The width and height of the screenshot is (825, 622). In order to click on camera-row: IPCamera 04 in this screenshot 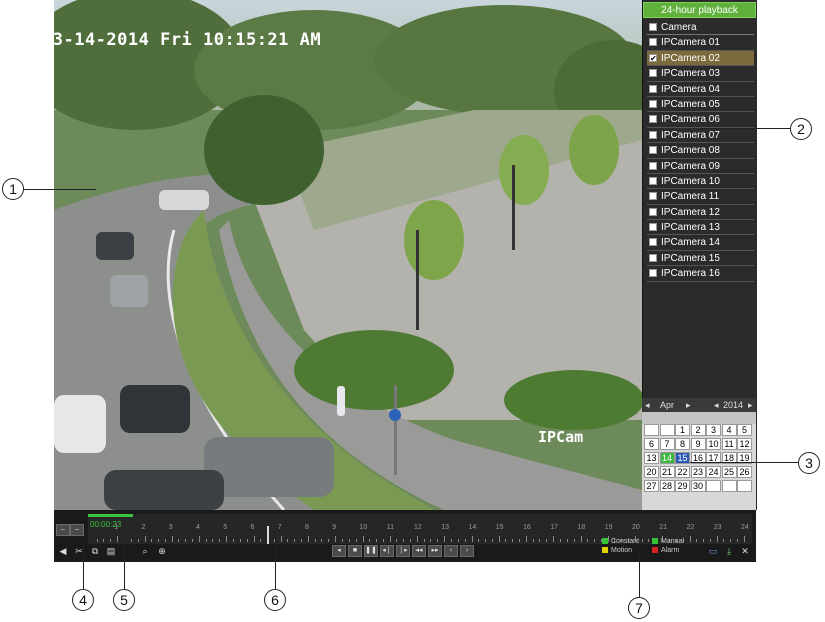, I will do `click(700, 89)`.